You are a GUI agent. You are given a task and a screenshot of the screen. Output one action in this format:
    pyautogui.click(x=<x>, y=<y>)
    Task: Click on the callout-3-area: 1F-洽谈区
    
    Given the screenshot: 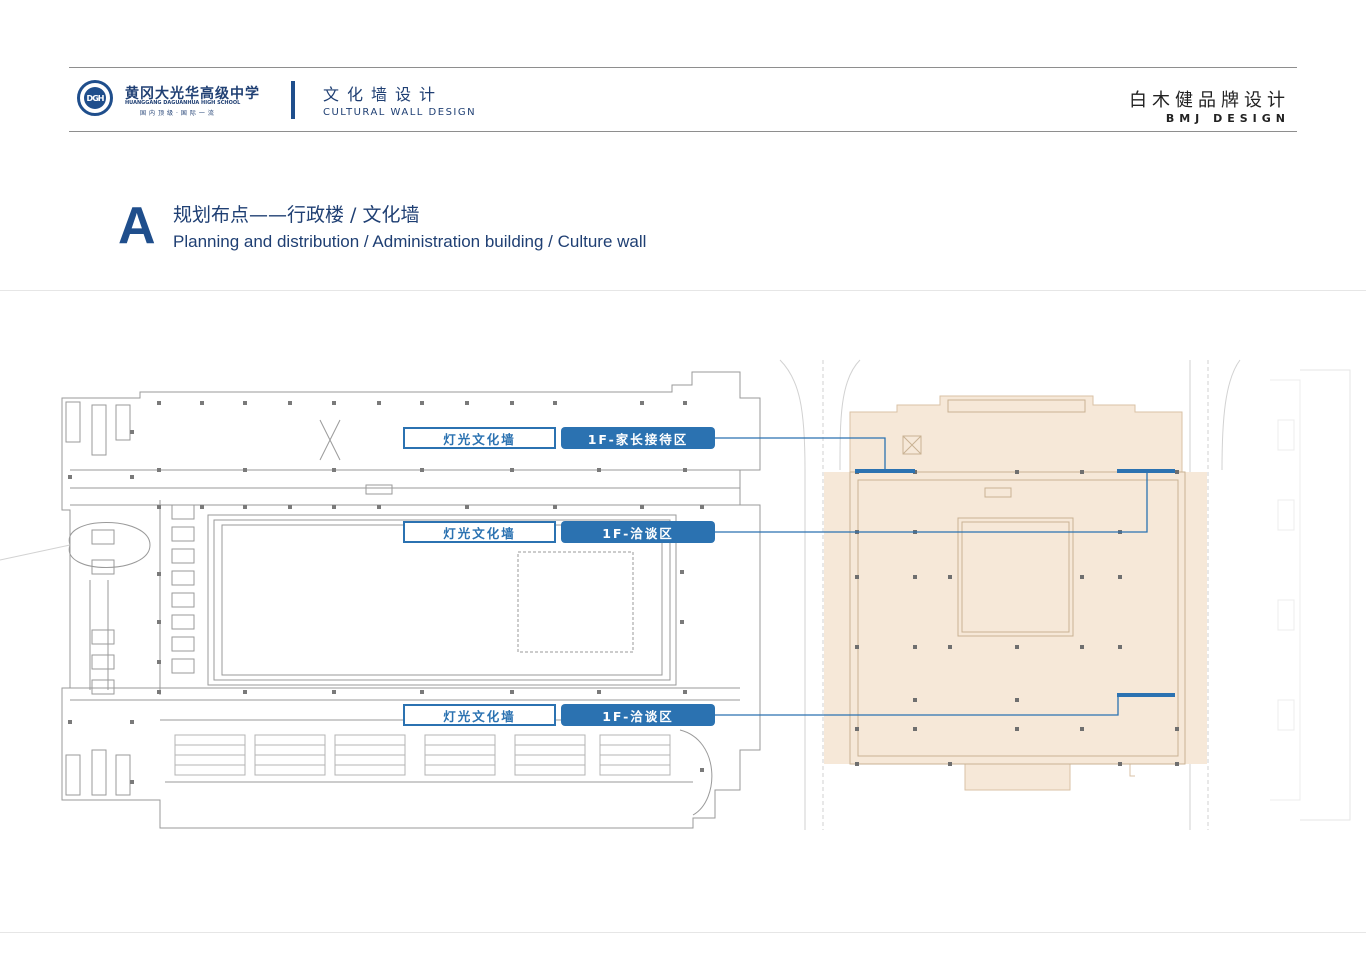 What is the action you would take?
    pyautogui.click(x=638, y=715)
    